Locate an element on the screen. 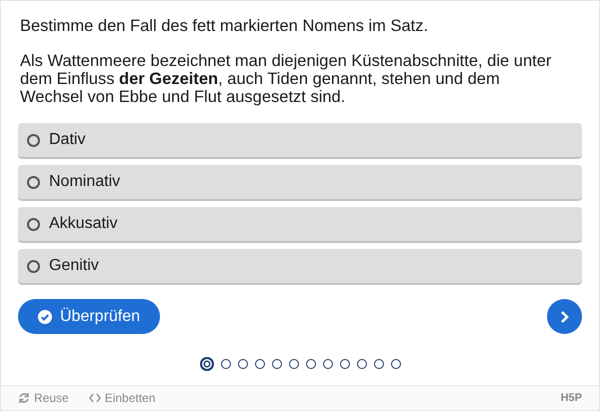 This screenshot has height=411, width=600. option-label: Genitiv is located at coordinates (74, 266).